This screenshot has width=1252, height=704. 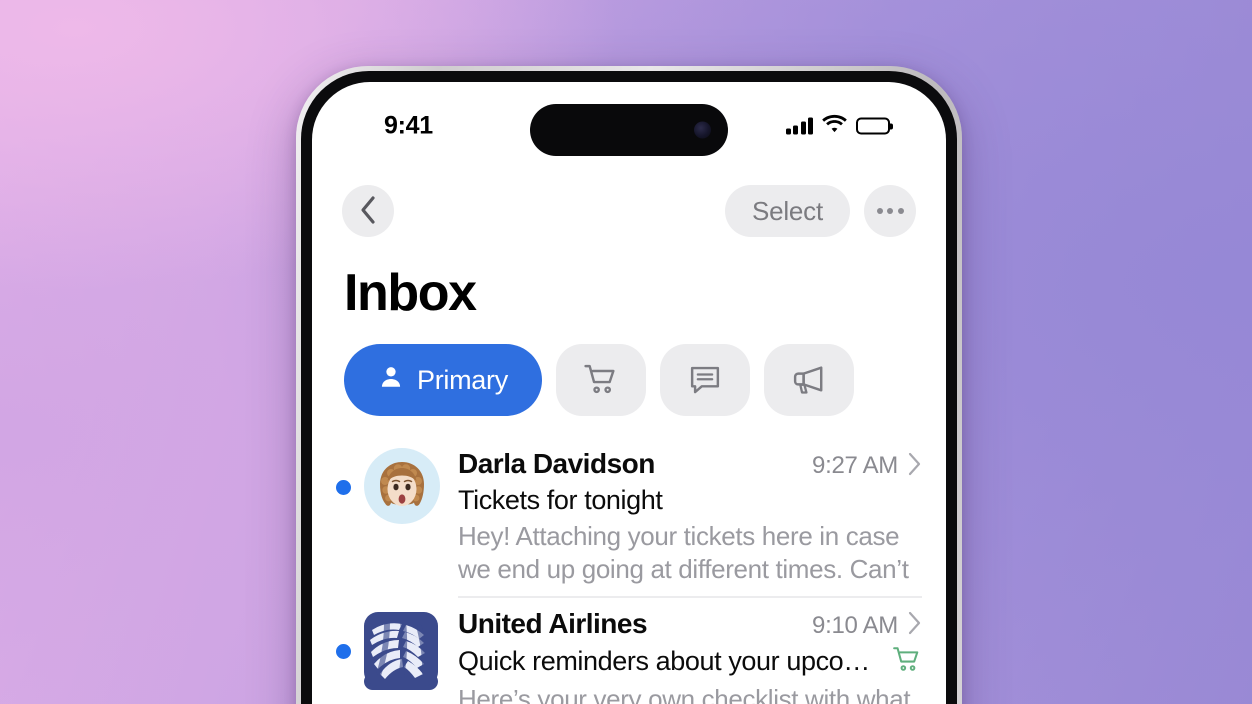 What do you see at coordinates (402, 486) in the screenshot?
I see `memoji-avatar` at bounding box center [402, 486].